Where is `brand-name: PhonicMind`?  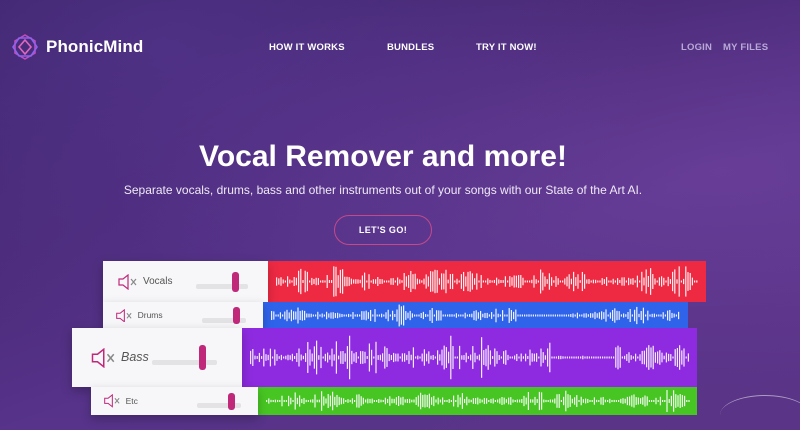 brand-name: PhonicMind is located at coordinates (95, 46).